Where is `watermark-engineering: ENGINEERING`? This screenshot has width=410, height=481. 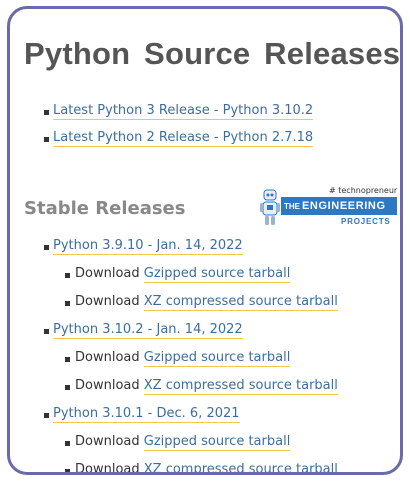 watermark-engineering: ENGINEERING is located at coordinates (344, 206).